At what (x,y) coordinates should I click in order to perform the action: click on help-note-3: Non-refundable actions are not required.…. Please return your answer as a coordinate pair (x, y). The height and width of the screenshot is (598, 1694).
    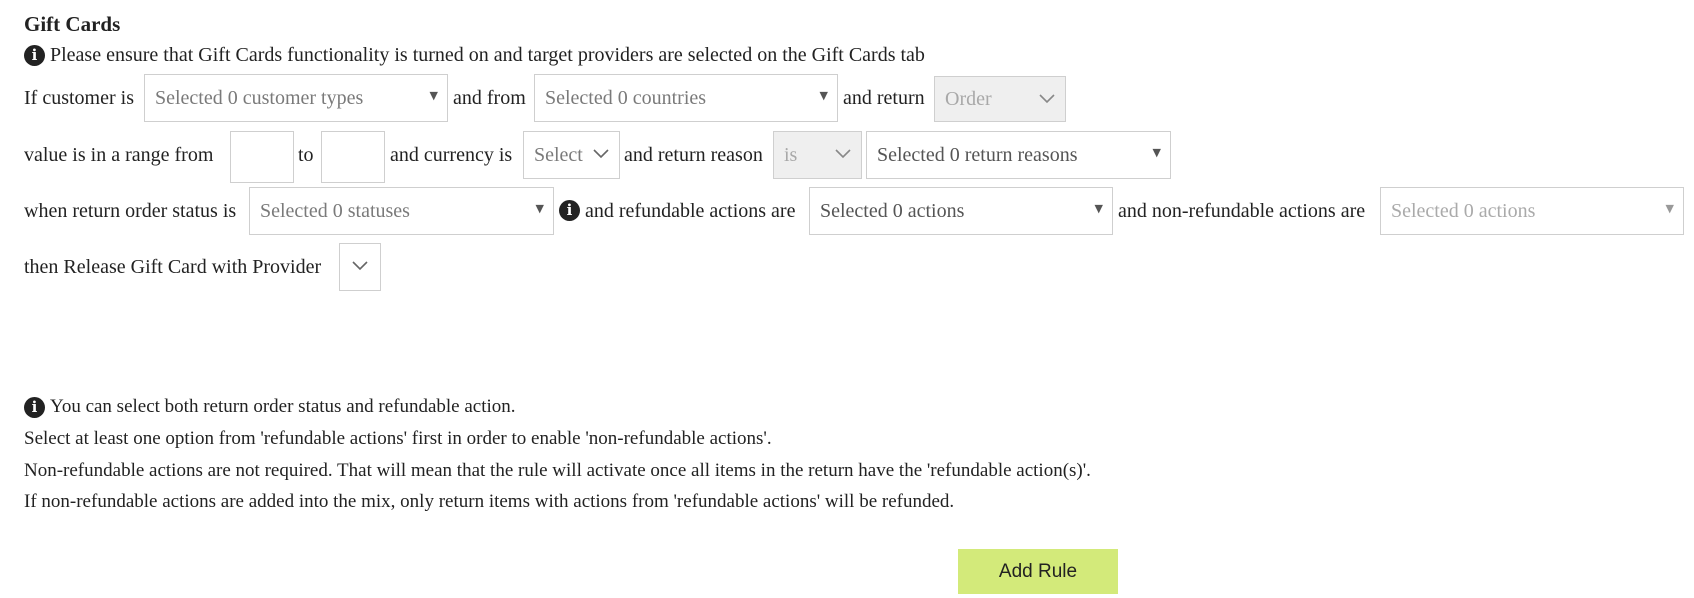
    Looking at the image, I should click on (557, 470).